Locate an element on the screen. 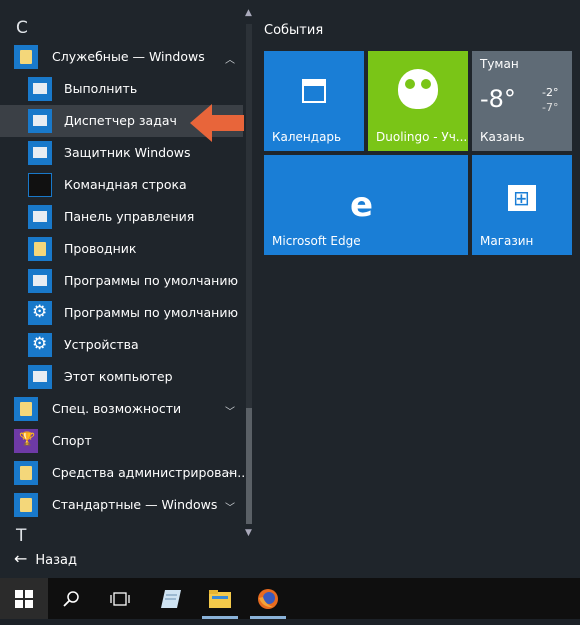 The image size is (580, 625). folder-accessibility: Спец. возможности ﹀ is located at coordinates (121, 409).